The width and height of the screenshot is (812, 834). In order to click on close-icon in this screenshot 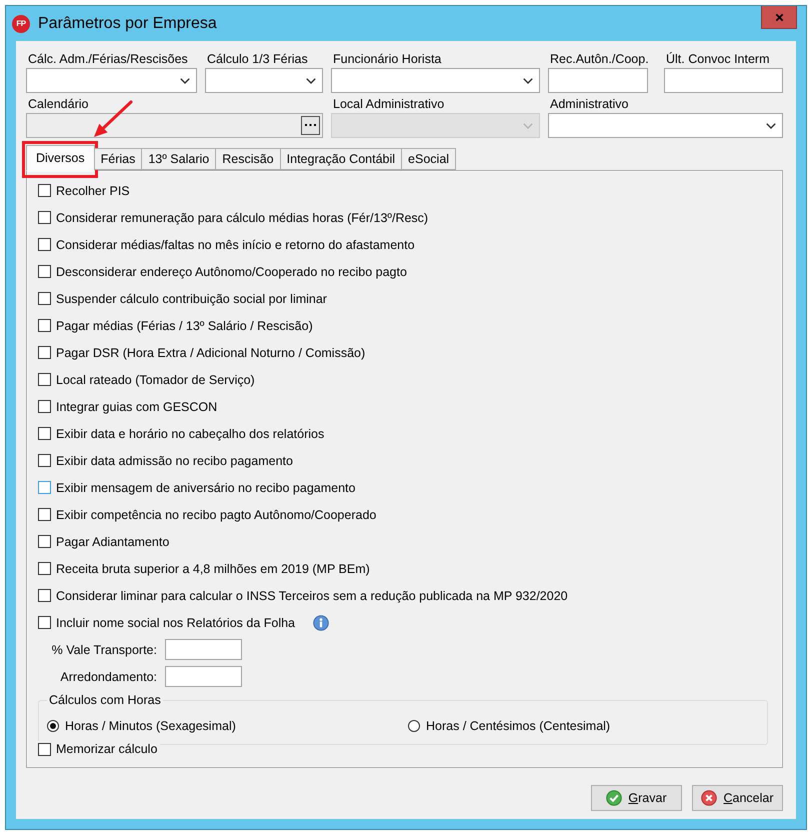, I will do `click(779, 17)`.